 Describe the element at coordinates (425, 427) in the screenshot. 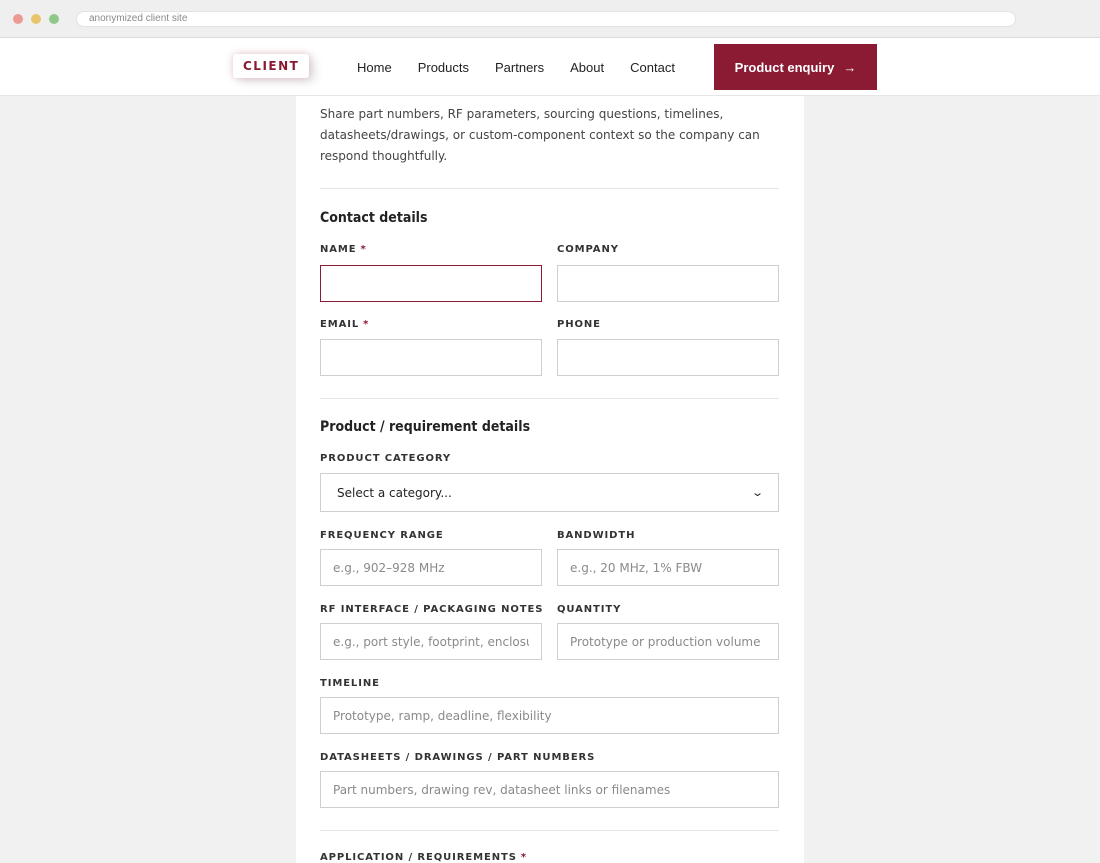

I see `product-details-heading: Product / requirement details` at that location.